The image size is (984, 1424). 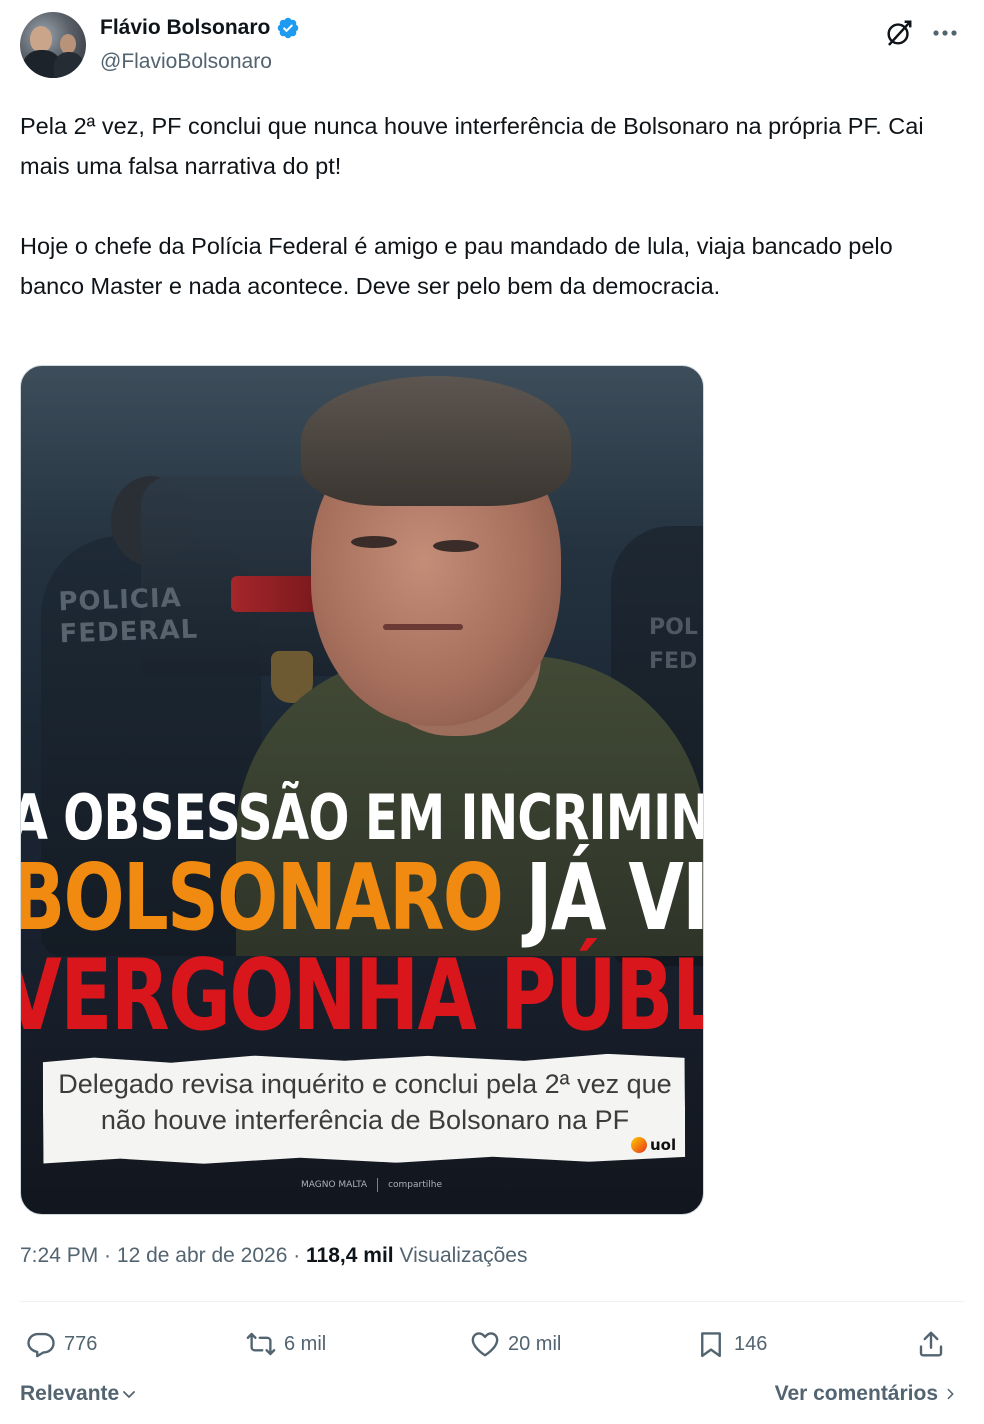 What do you see at coordinates (350, 1255) in the screenshot?
I see `views-count: 118,4 mil` at bounding box center [350, 1255].